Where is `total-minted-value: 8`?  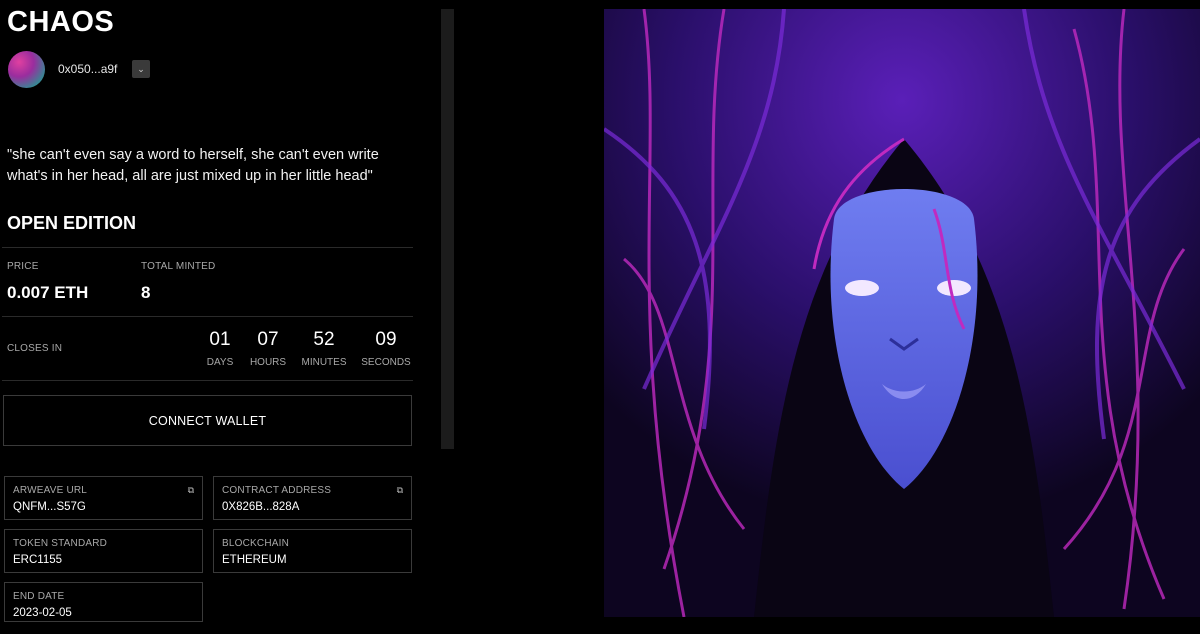
total-minted-value: 8 is located at coordinates (146, 292).